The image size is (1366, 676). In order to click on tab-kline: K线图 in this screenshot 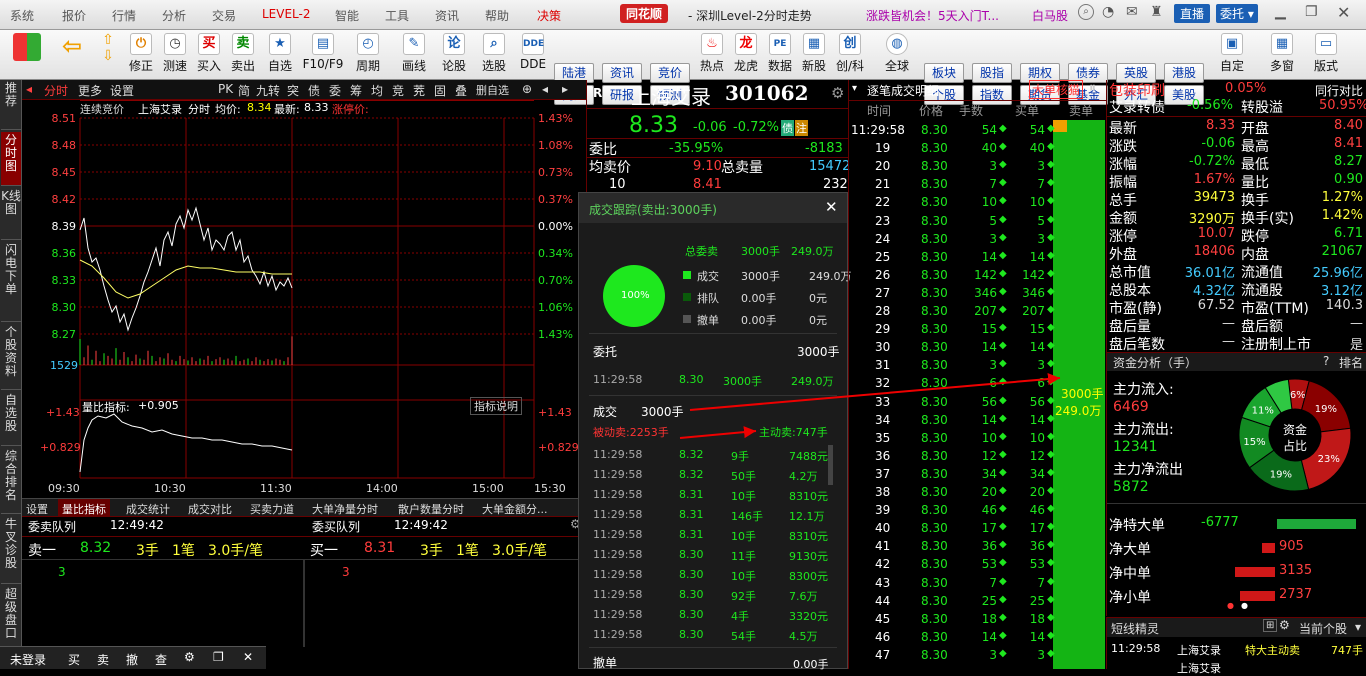, I will do `click(11, 214)`.